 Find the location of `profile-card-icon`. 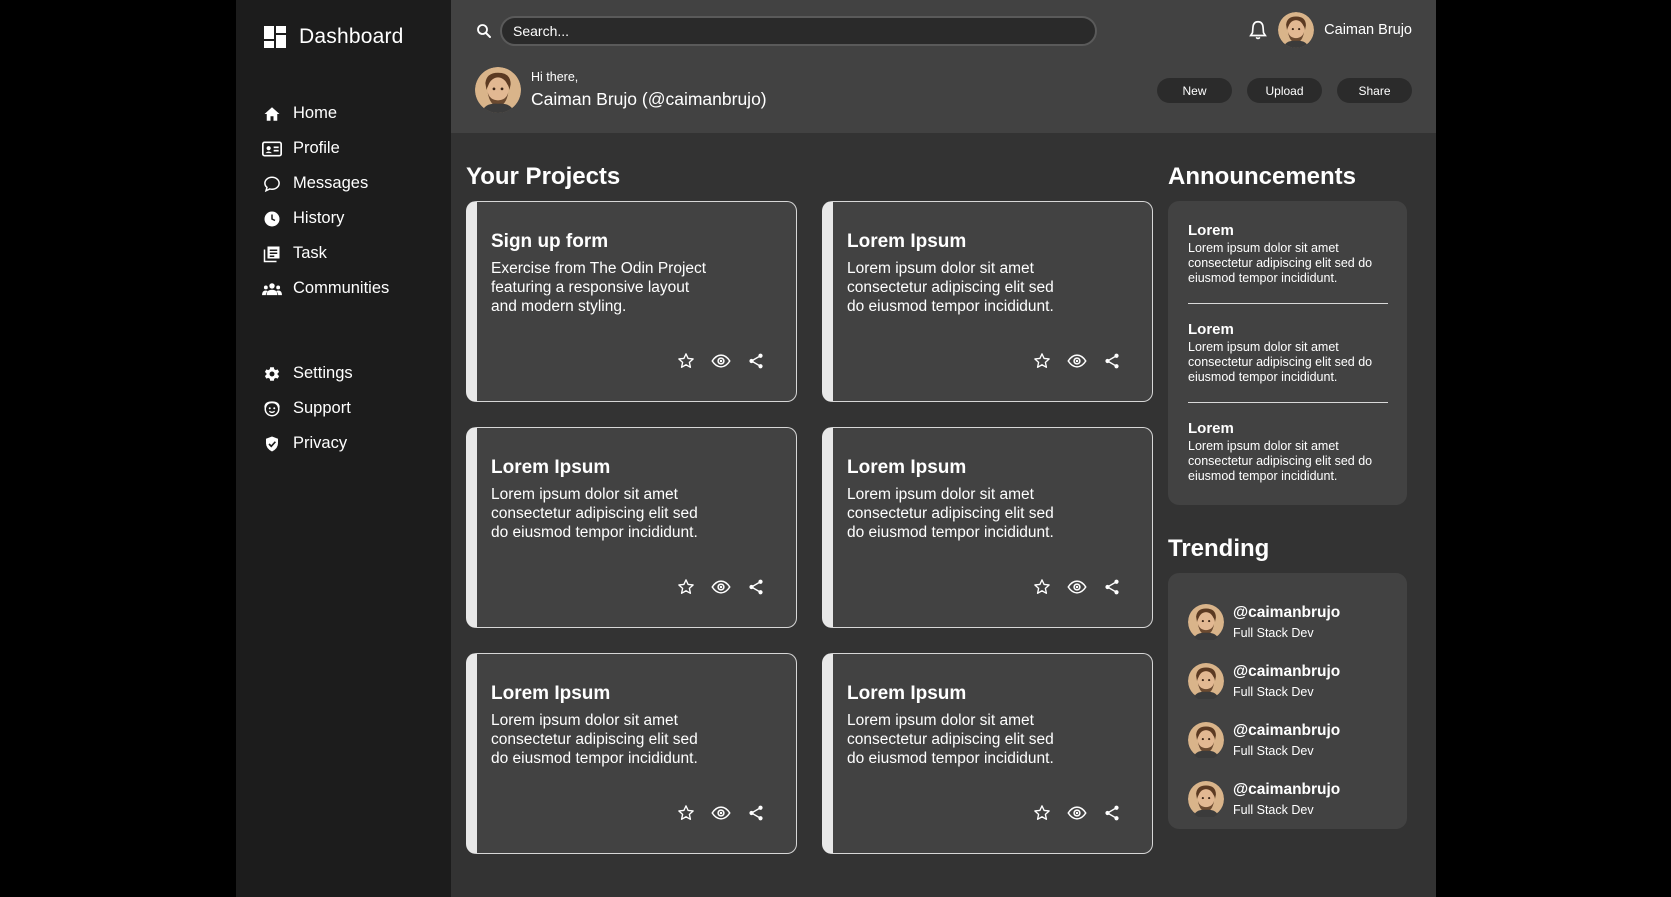

profile-card-icon is located at coordinates (272, 149).